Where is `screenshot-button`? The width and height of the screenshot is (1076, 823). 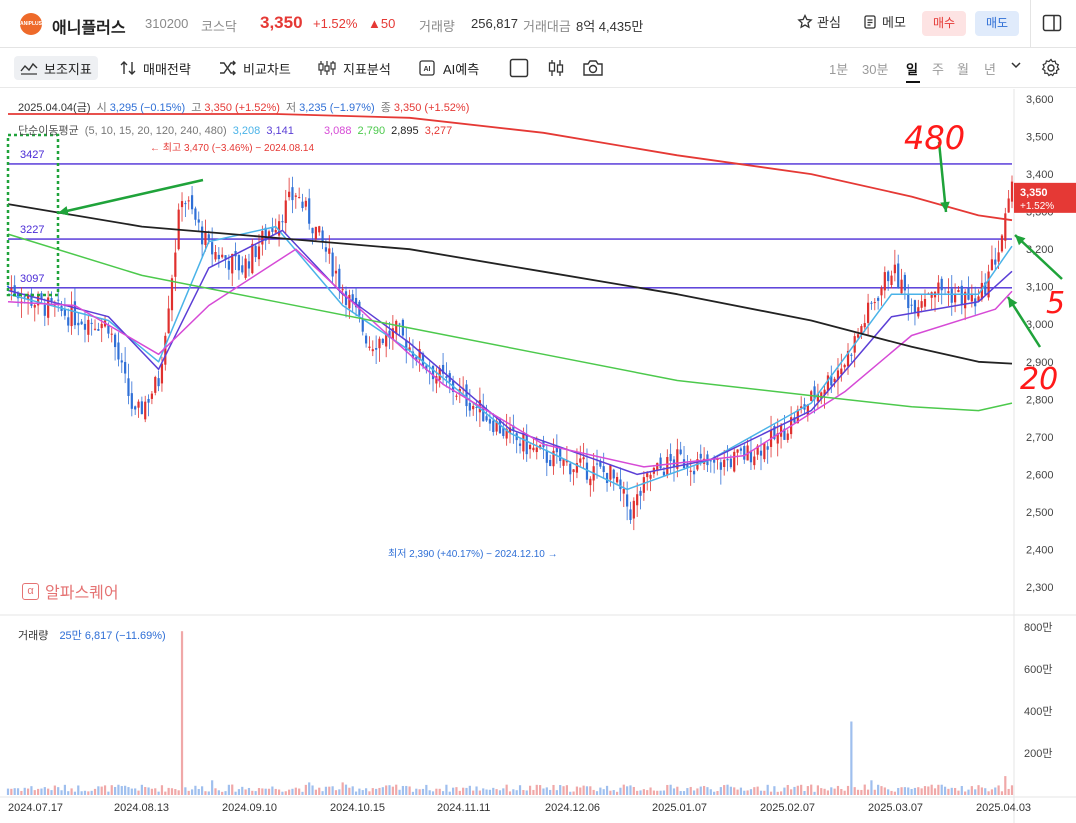
screenshot-button is located at coordinates (593, 68).